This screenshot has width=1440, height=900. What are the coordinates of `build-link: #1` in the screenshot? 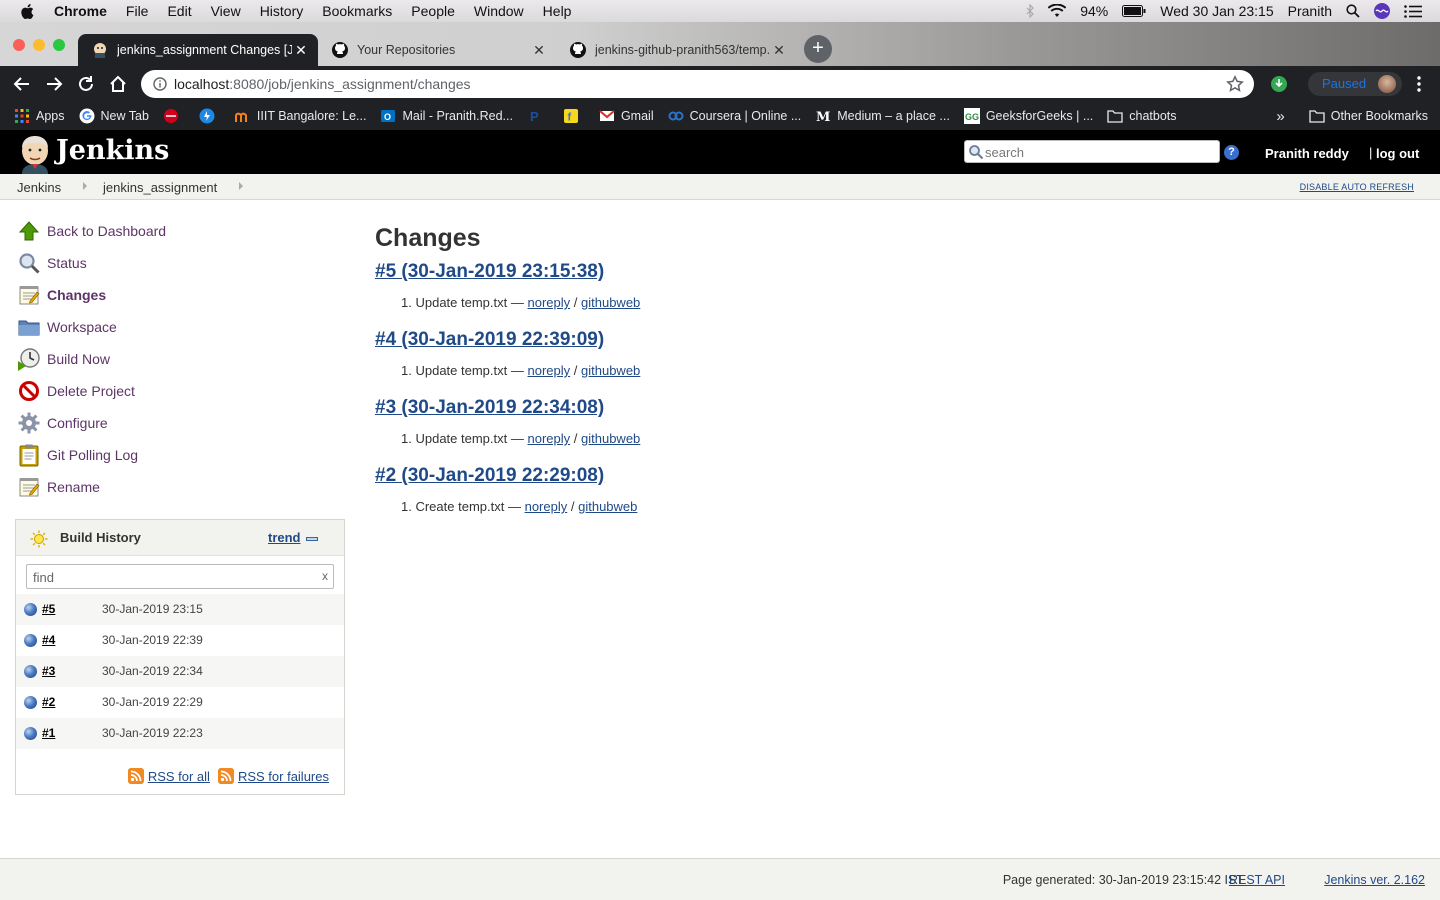 It's located at (48, 733).